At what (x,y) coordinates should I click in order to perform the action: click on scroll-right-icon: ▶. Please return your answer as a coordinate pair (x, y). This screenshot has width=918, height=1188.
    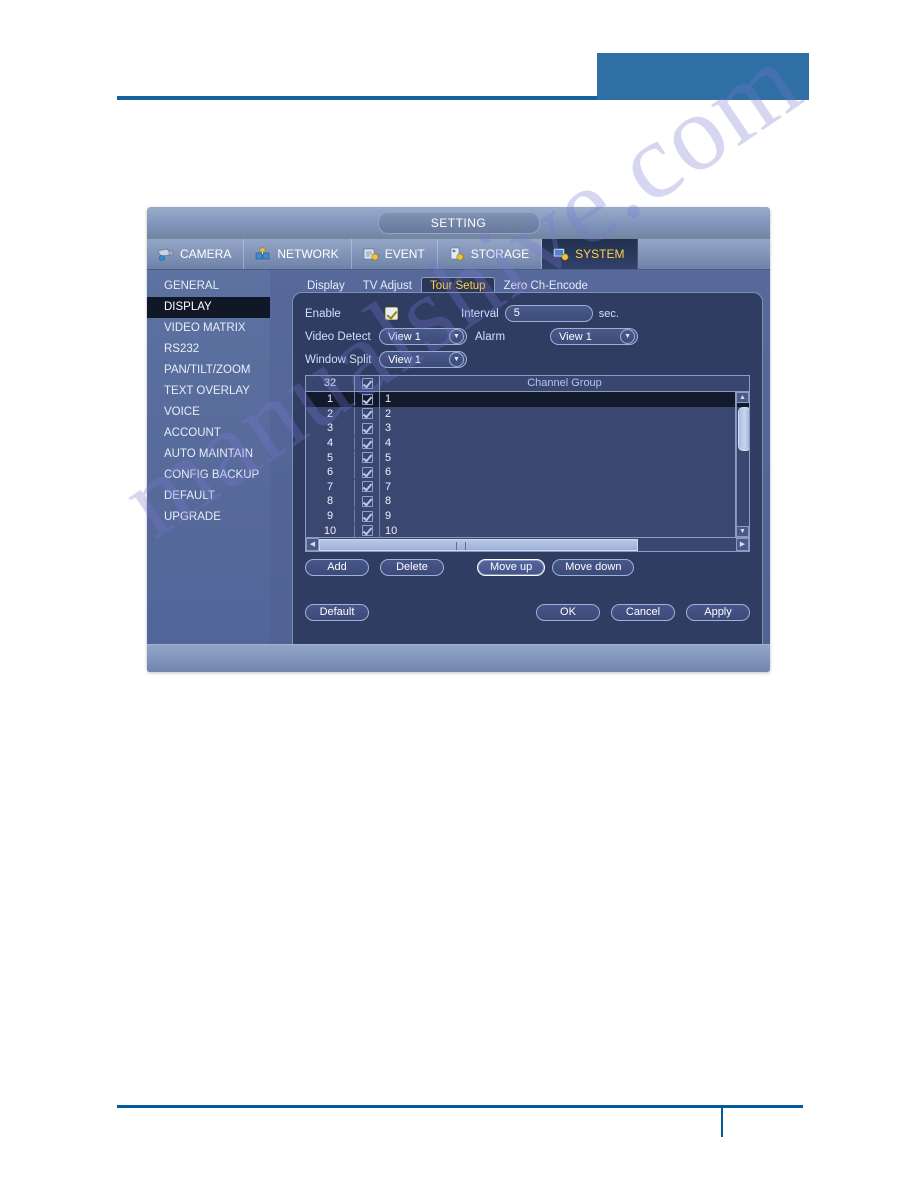
    Looking at the image, I should click on (742, 544).